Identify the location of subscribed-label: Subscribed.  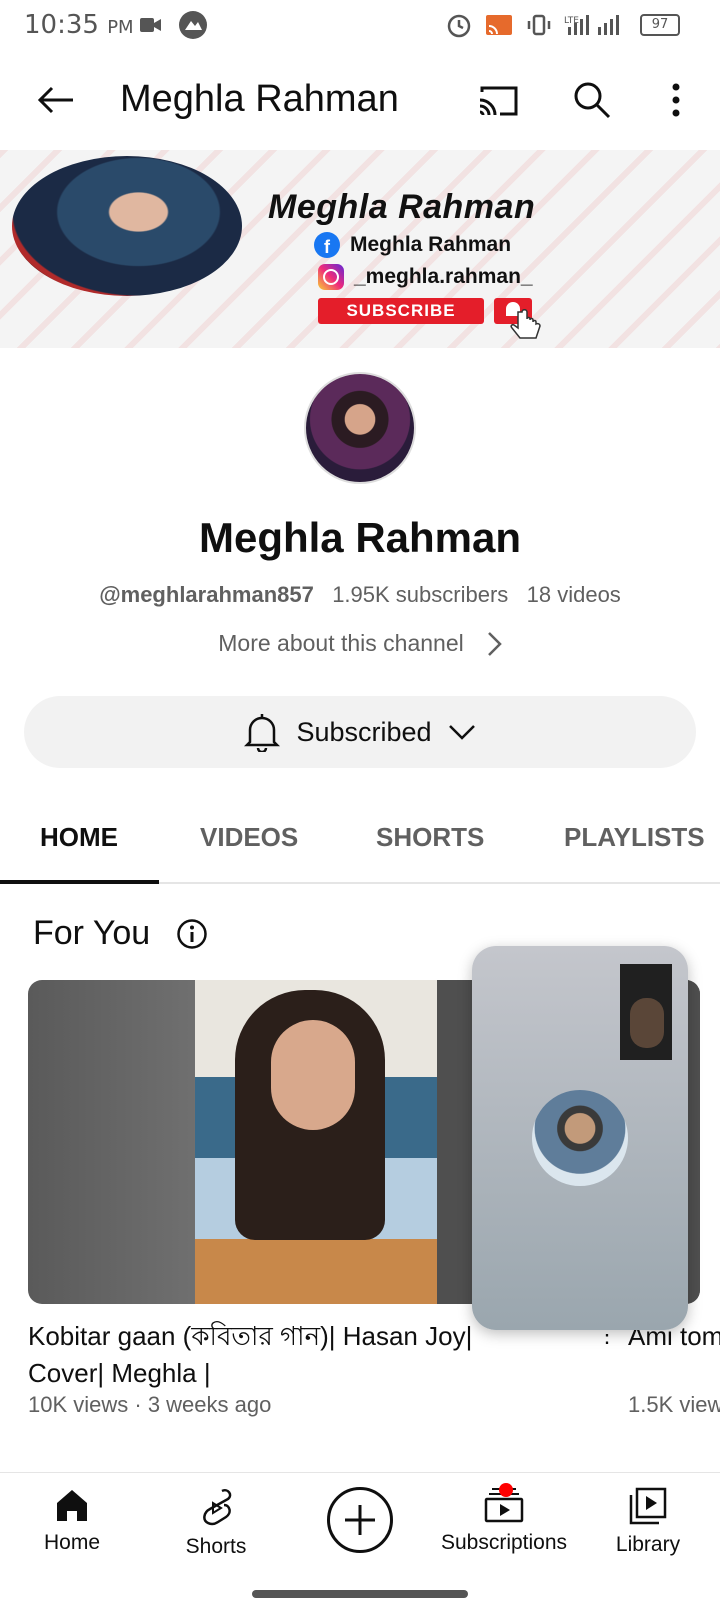
(364, 731).